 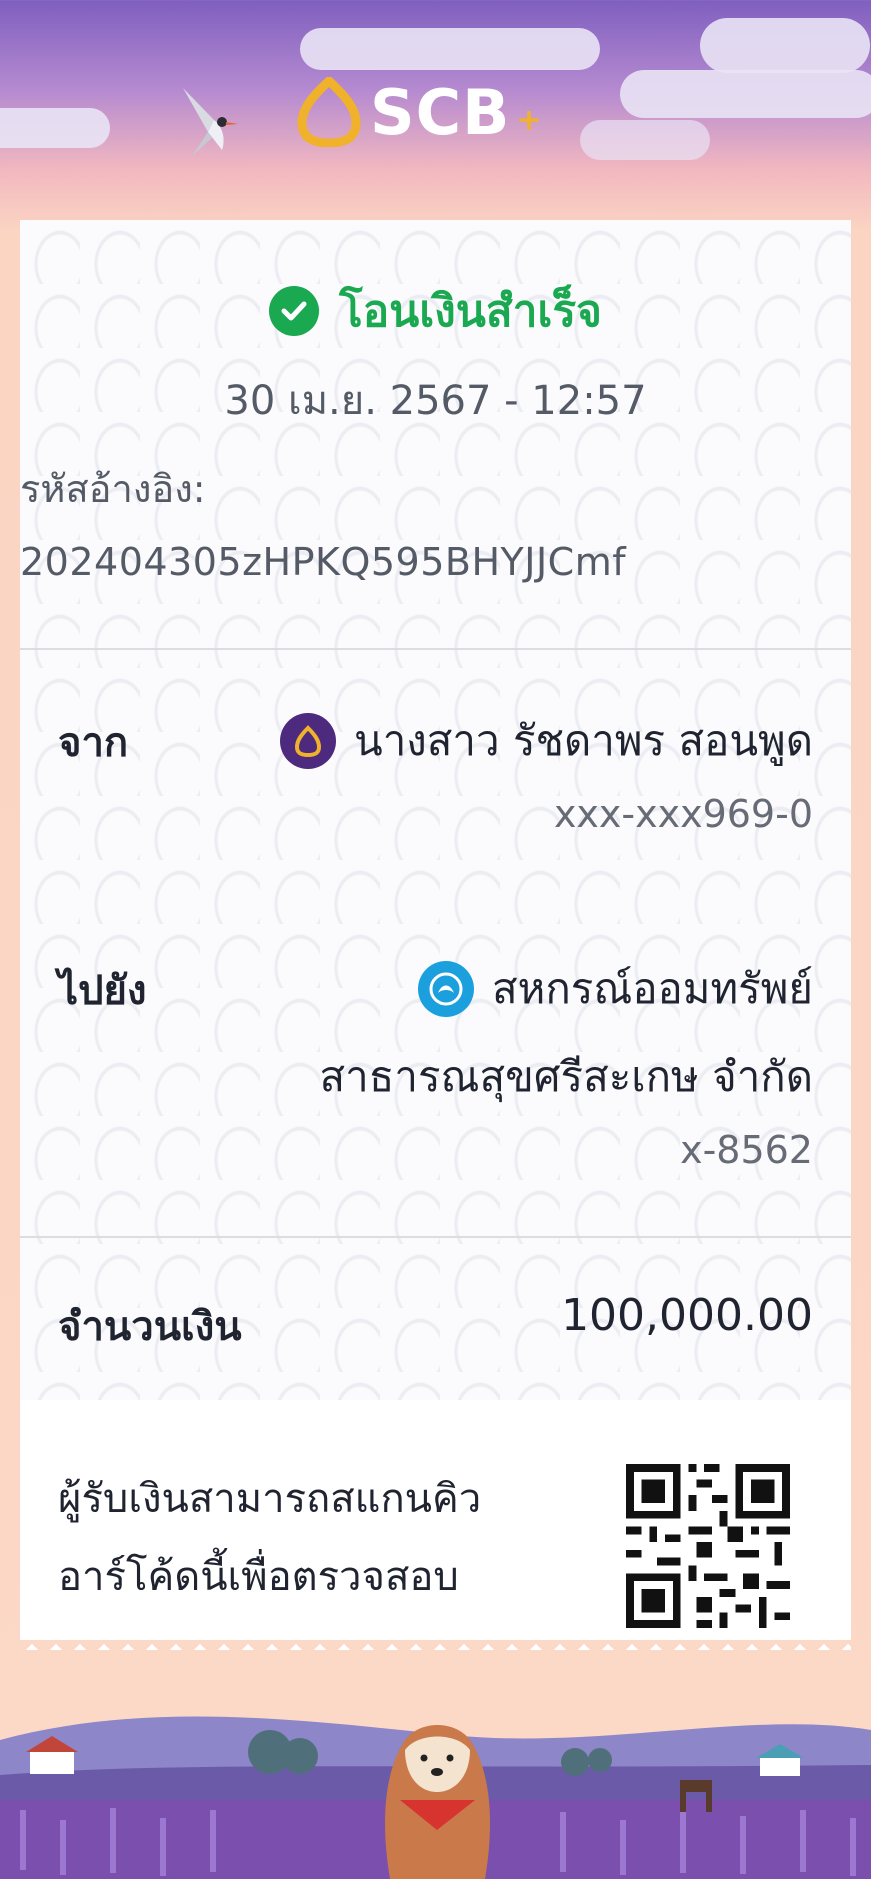 What do you see at coordinates (683, 814) in the screenshot?
I see `sender-account: xxx-xxx969-0` at bounding box center [683, 814].